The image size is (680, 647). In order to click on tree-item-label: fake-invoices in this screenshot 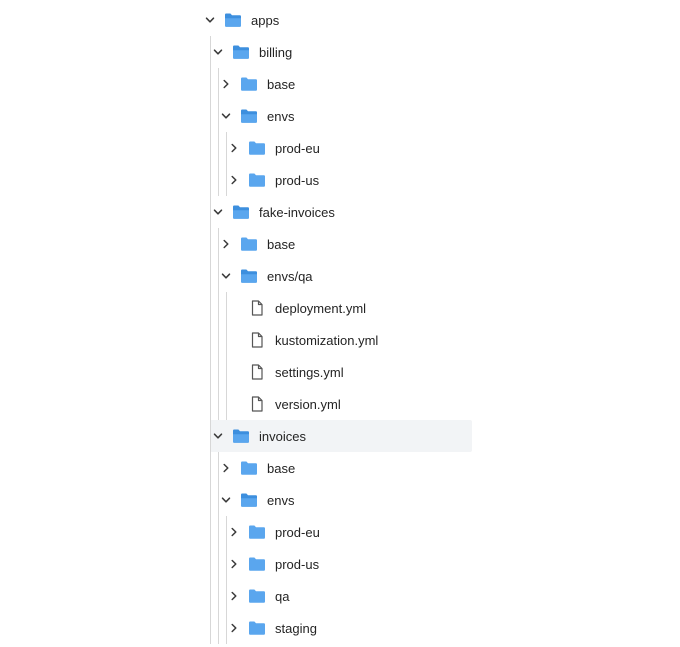, I will do `click(297, 212)`.